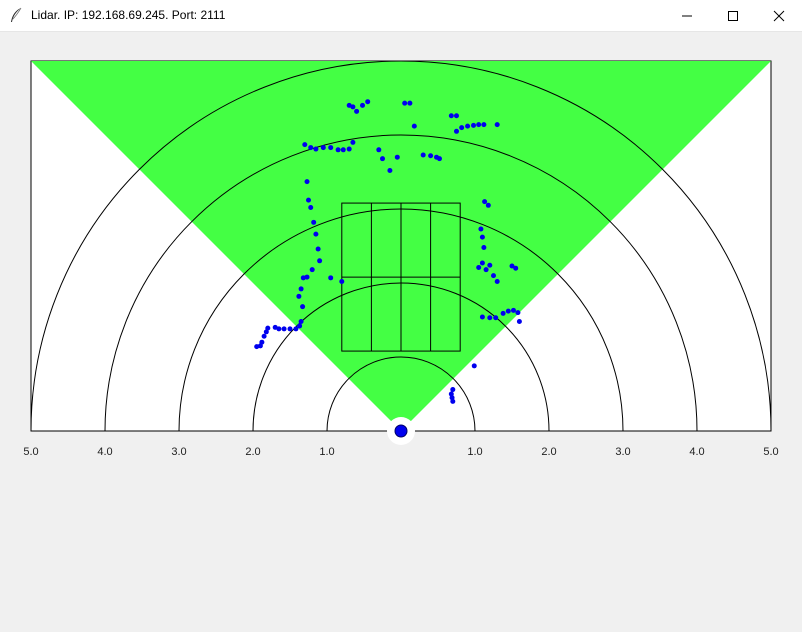 This screenshot has width=802, height=632. Describe the element at coordinates (474, 452) in the screenshot. I see `tick-label-right: 1.0` at that location.